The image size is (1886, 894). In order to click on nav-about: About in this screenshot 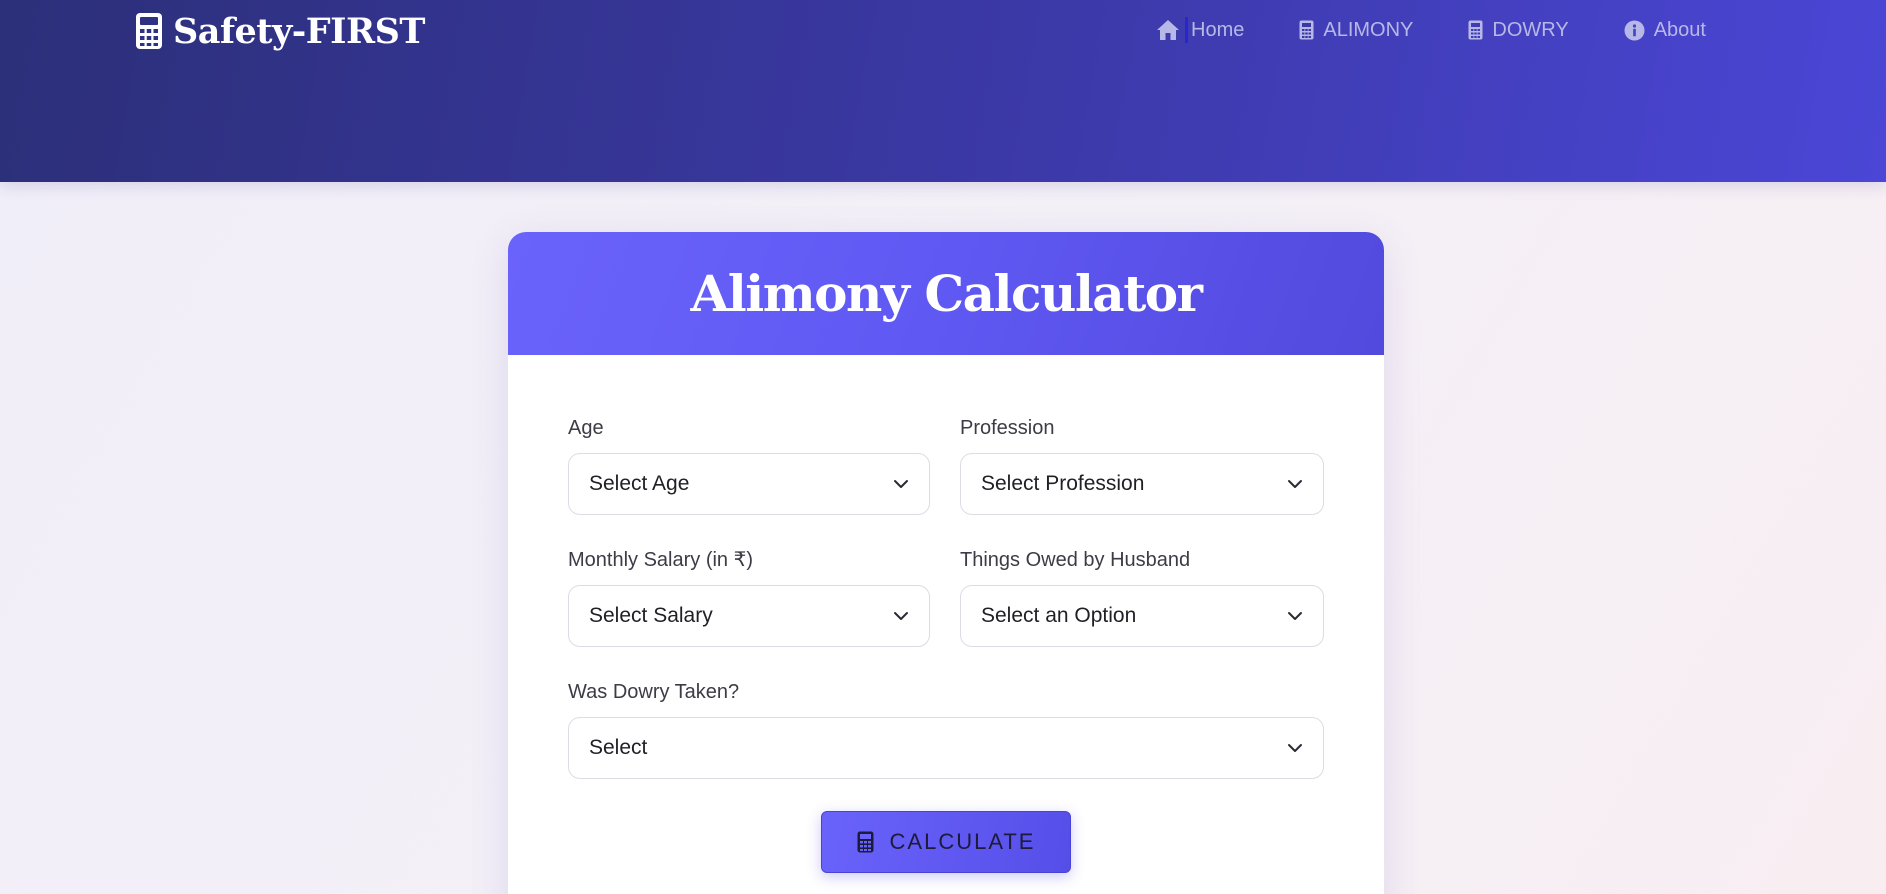, I will do `click(1665, 30)`.